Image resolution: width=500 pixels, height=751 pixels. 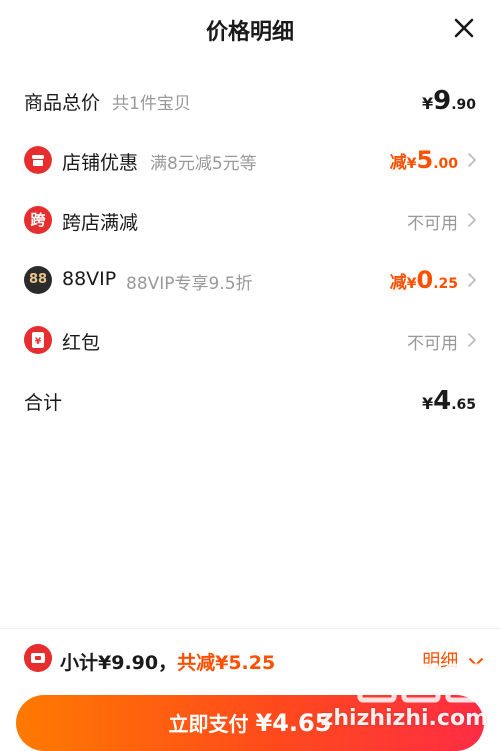 I want to click on shop-discount-label: 店铺优惠, so click(x=100, y=163).